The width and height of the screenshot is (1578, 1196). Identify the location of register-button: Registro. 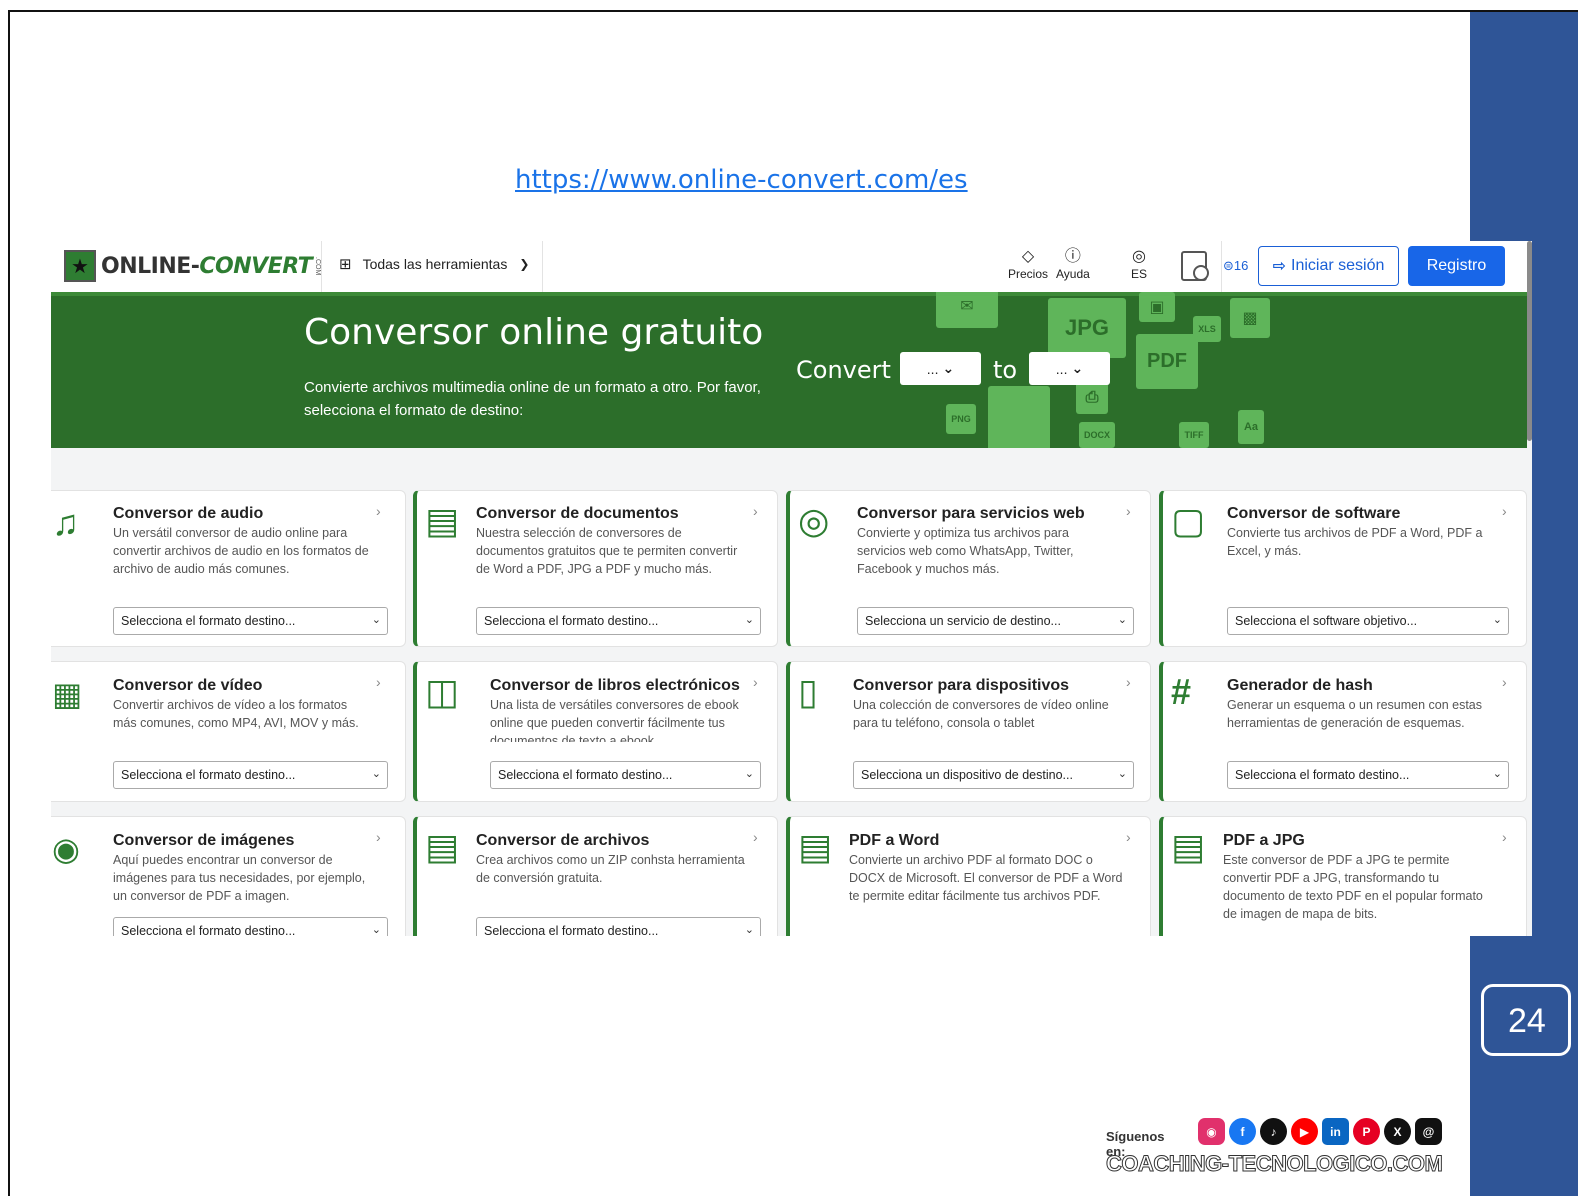
(1456, 266).